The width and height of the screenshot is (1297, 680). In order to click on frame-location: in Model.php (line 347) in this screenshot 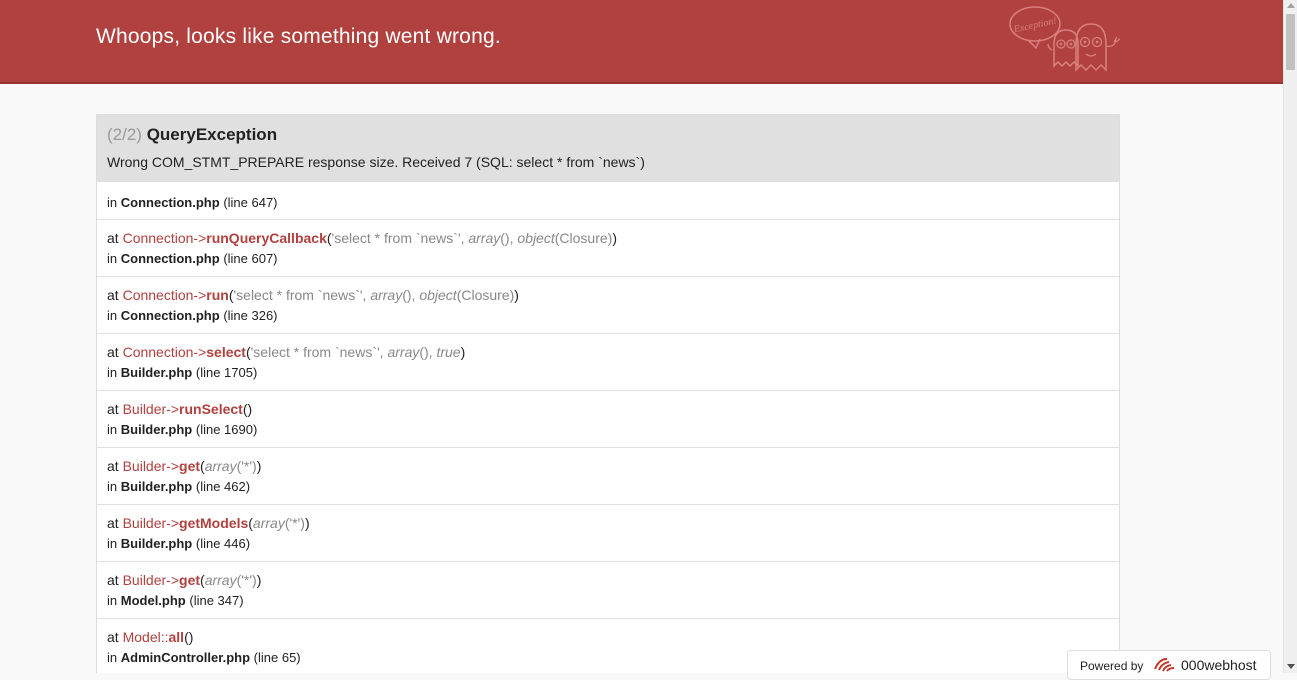, I will do `click(608, 600)`.